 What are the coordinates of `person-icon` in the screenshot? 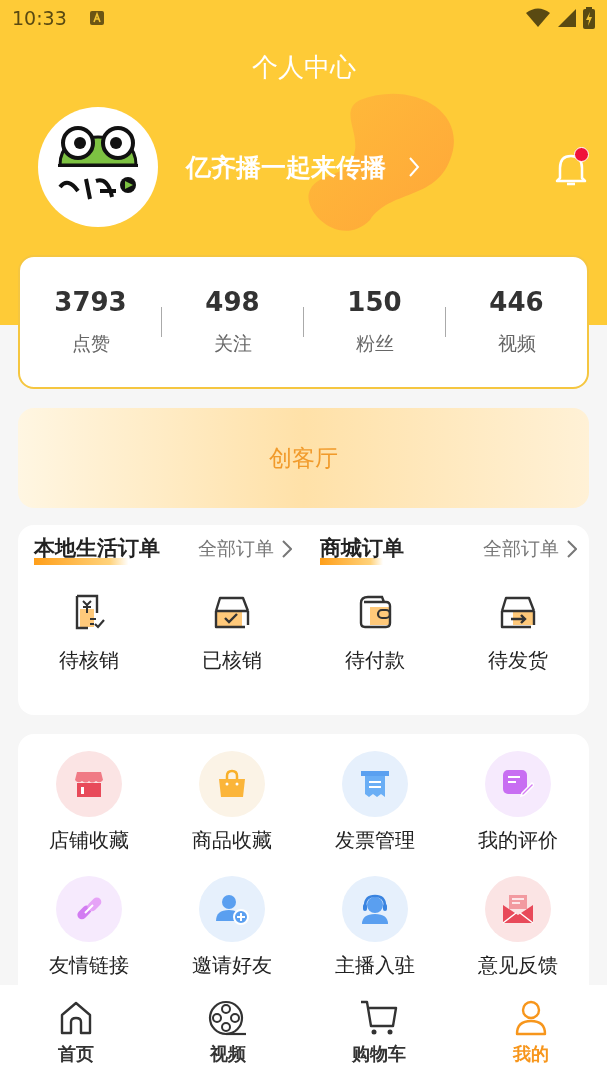 It's located at (531, 1017).